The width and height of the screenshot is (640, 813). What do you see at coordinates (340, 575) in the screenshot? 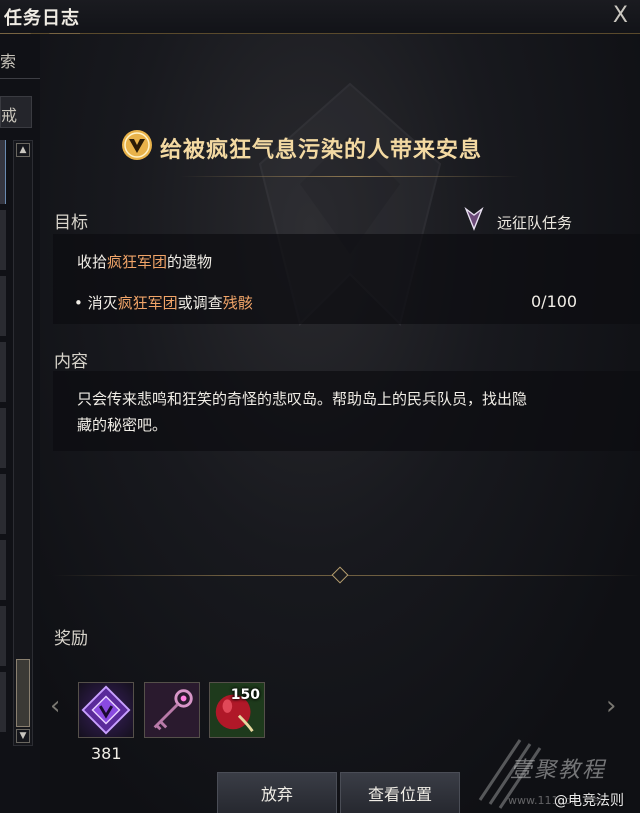
I see `divider-ornament` at bounding box center [340, 575].